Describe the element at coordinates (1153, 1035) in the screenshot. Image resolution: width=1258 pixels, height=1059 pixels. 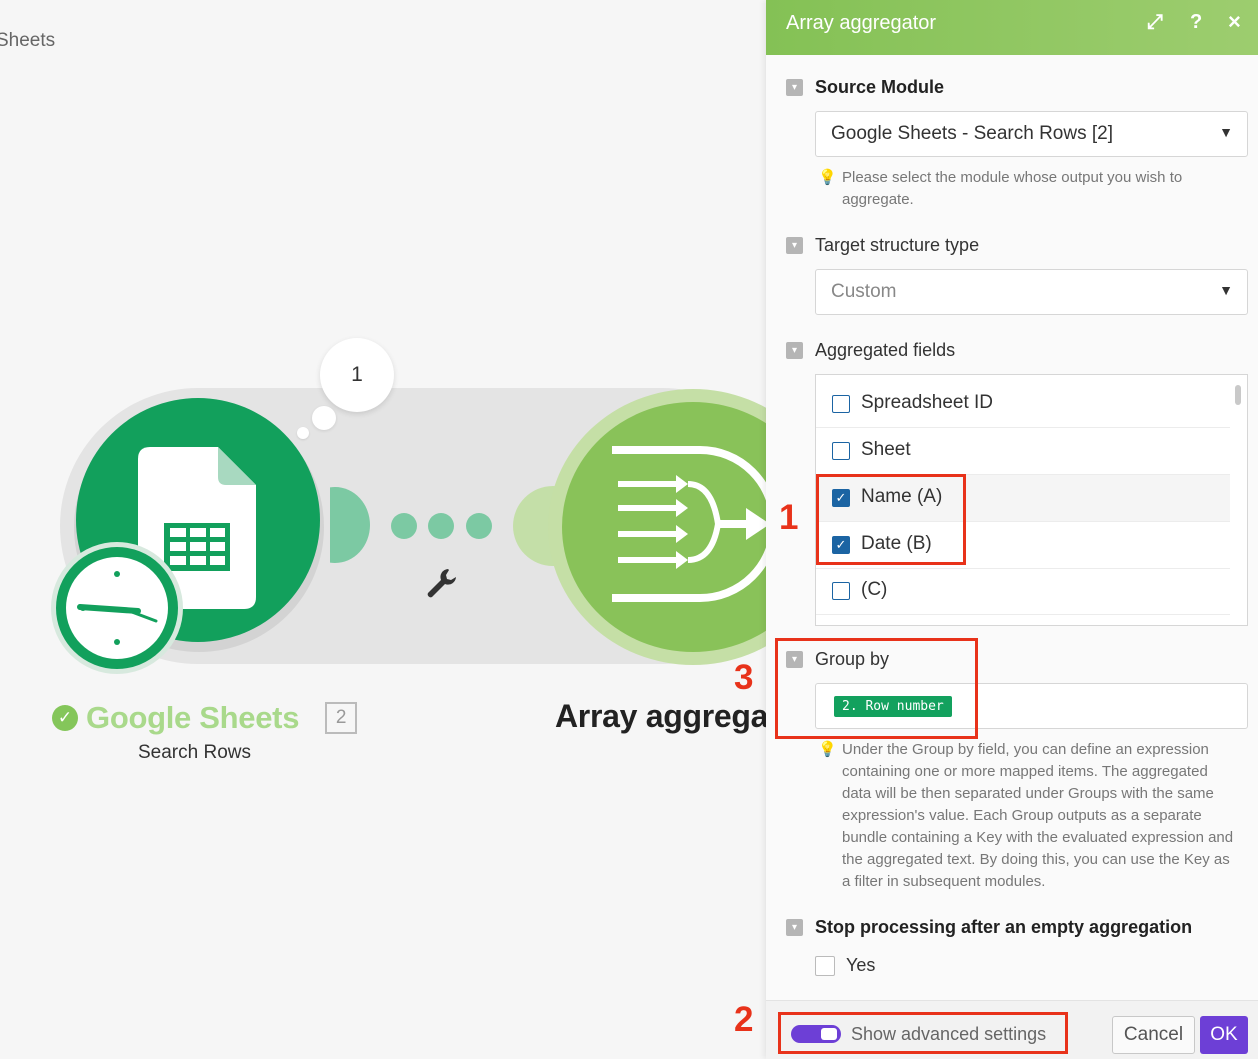
I see `cancel-button: Cancel` at that location.